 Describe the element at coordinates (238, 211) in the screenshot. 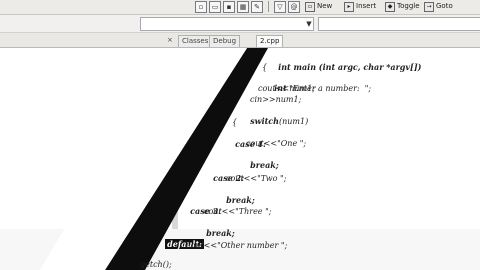

I see `code-line-cout3: cout<<"Three ";` at that location.